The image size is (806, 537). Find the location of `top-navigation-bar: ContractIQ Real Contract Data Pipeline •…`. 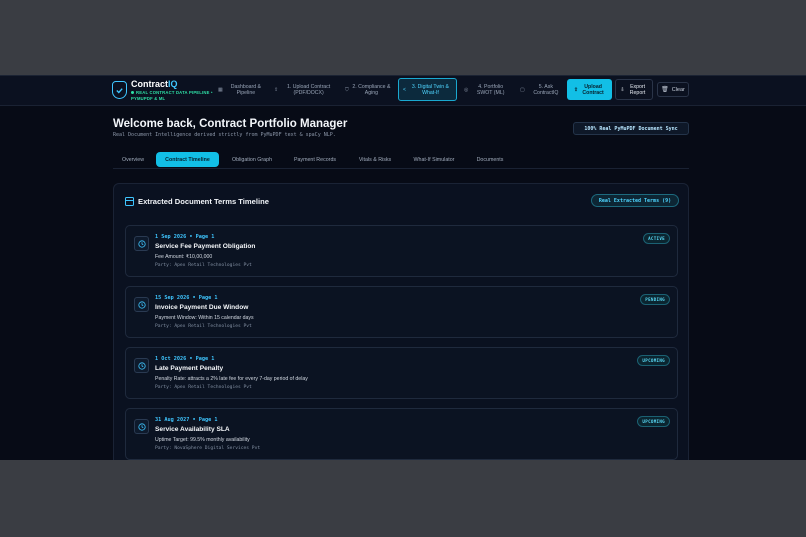

top-navigation-bar: ContractIQ Real Contract Data Pipeline •… is located at coordinates (403, 91).